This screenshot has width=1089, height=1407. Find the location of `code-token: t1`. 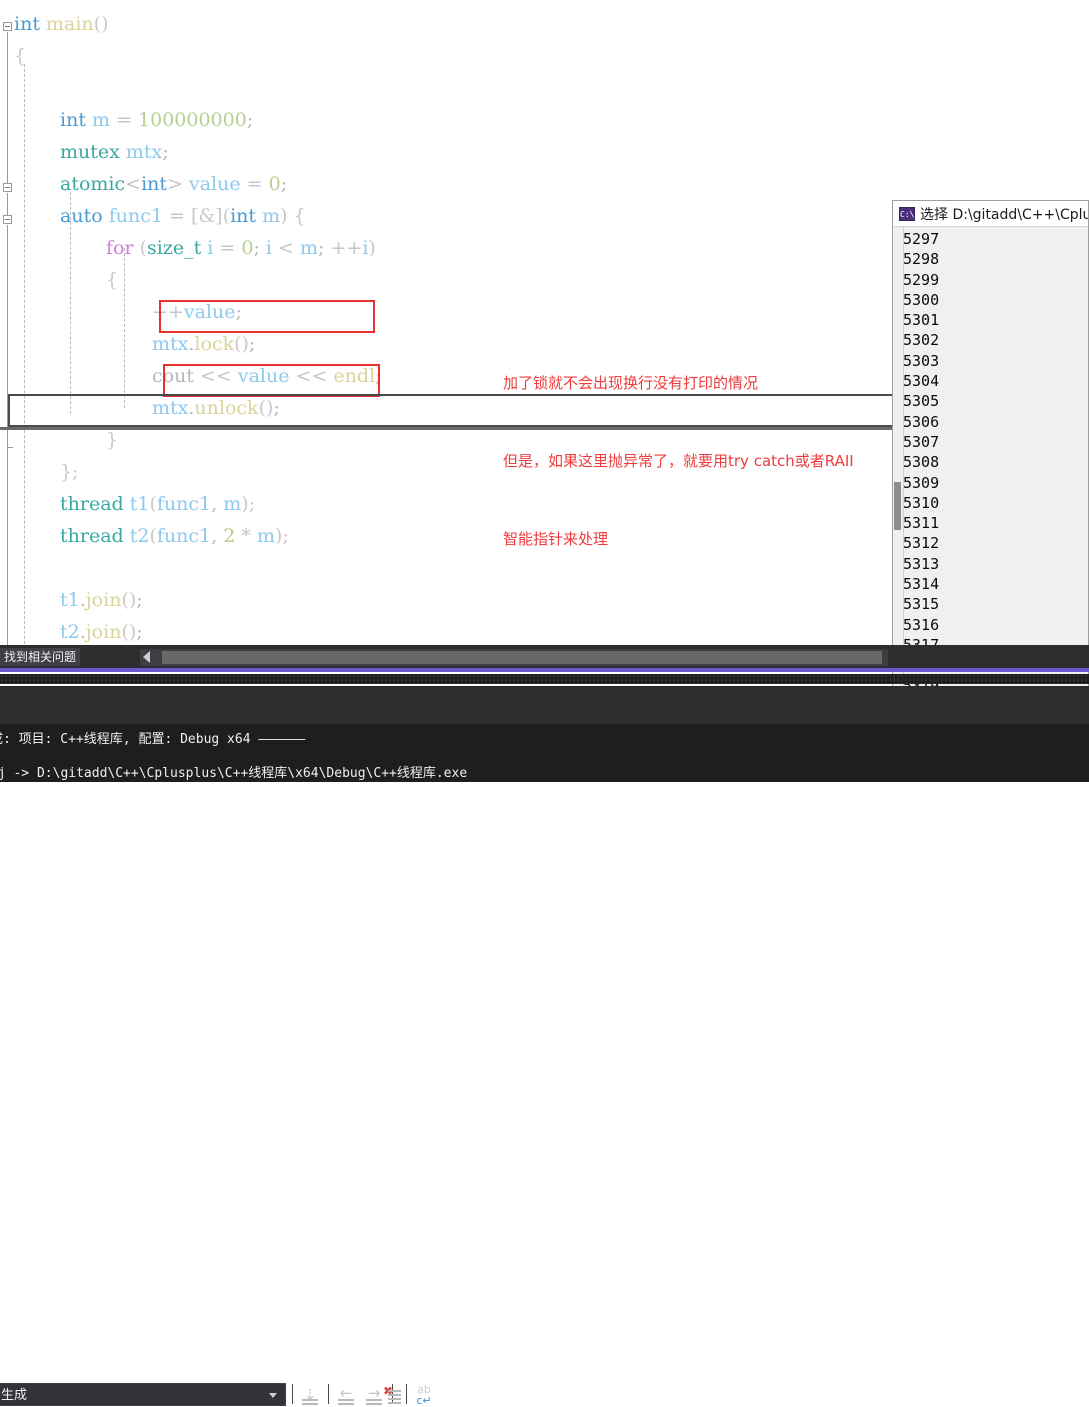

code-token: t1 is located at coordinates (70, 600).